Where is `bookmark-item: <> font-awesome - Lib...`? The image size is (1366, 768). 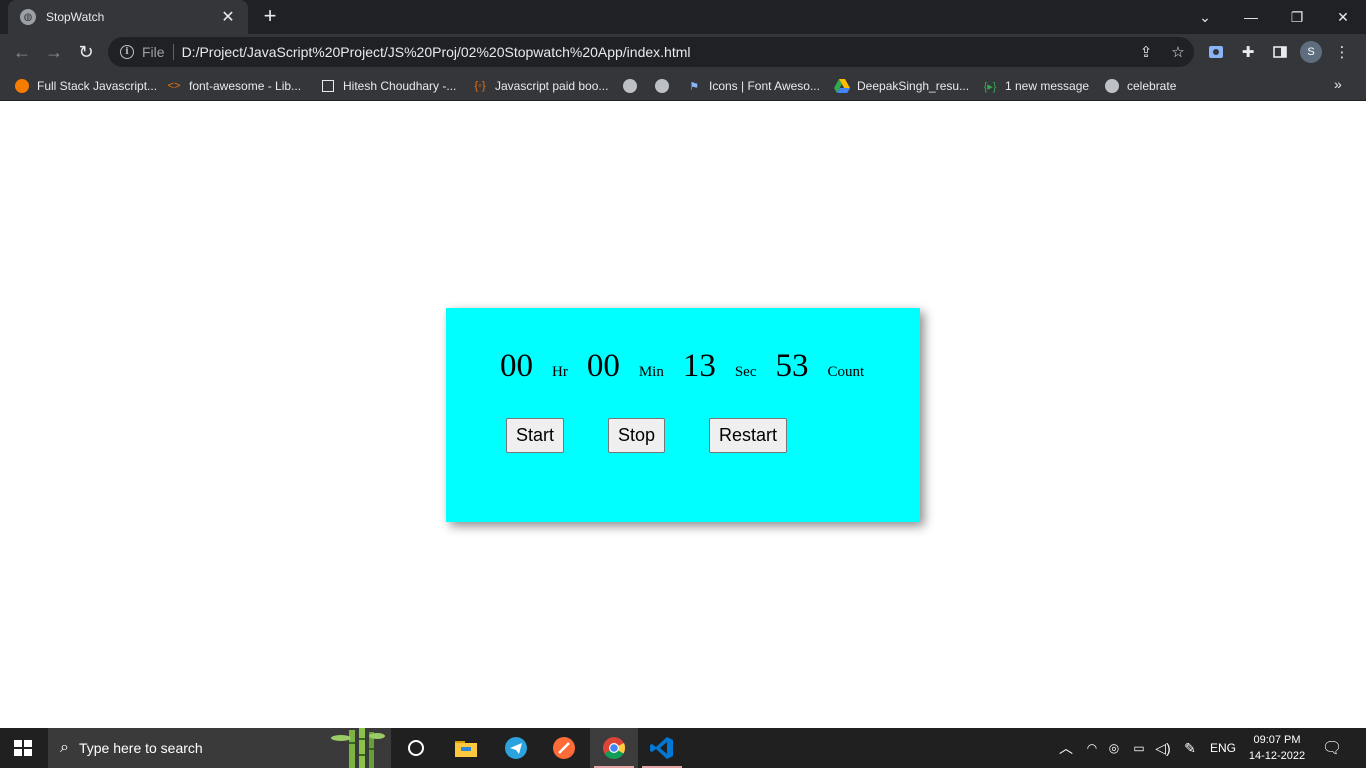
bookmark-item: <> font-awesome - Lib... is located at coordinates (234, 86).